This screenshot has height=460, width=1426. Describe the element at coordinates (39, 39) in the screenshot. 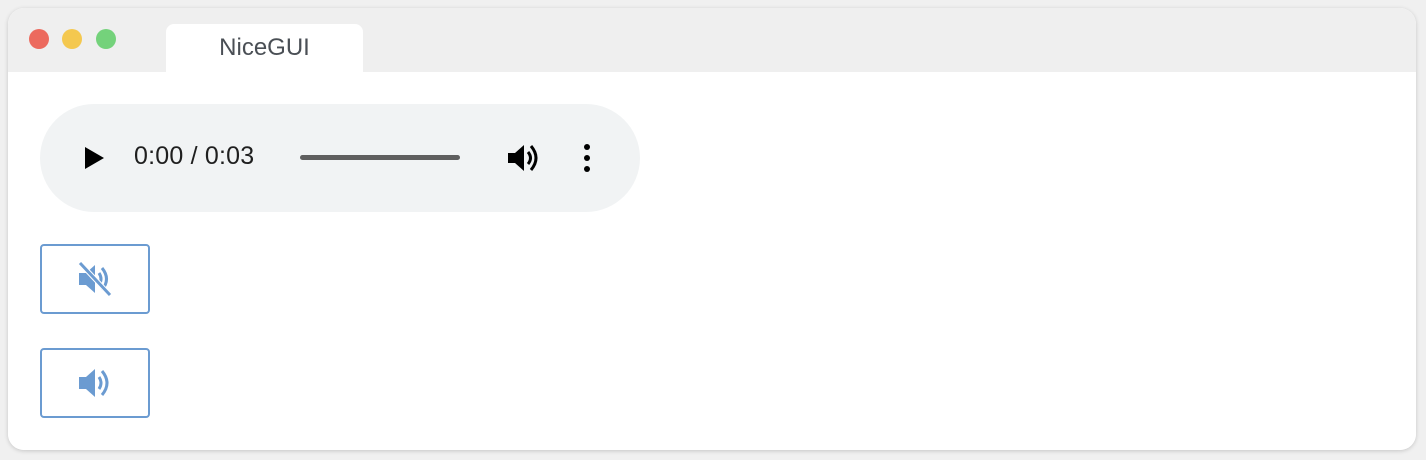

I see `close-window-button` at that location.